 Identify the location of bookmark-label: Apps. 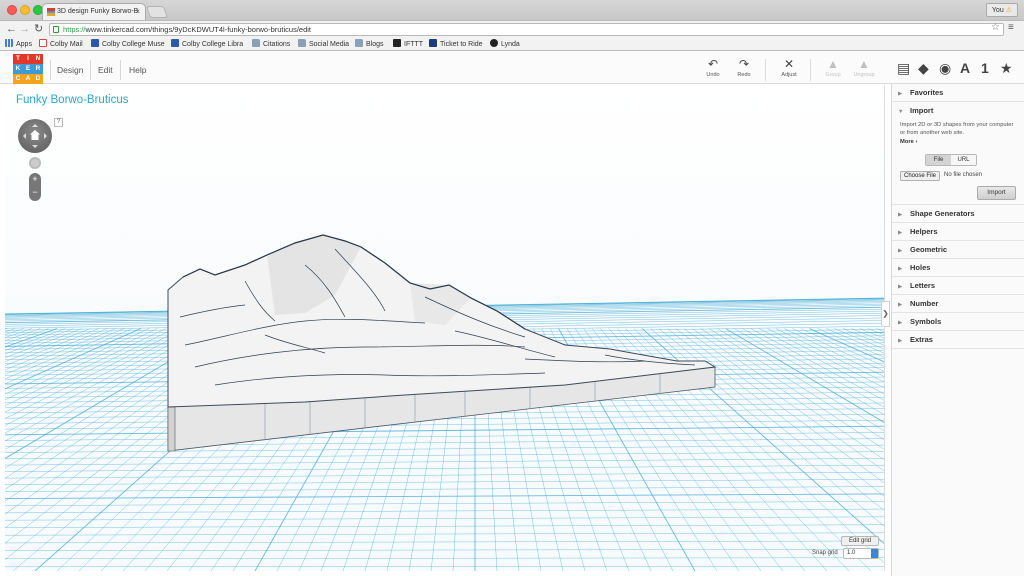
(24, 44).